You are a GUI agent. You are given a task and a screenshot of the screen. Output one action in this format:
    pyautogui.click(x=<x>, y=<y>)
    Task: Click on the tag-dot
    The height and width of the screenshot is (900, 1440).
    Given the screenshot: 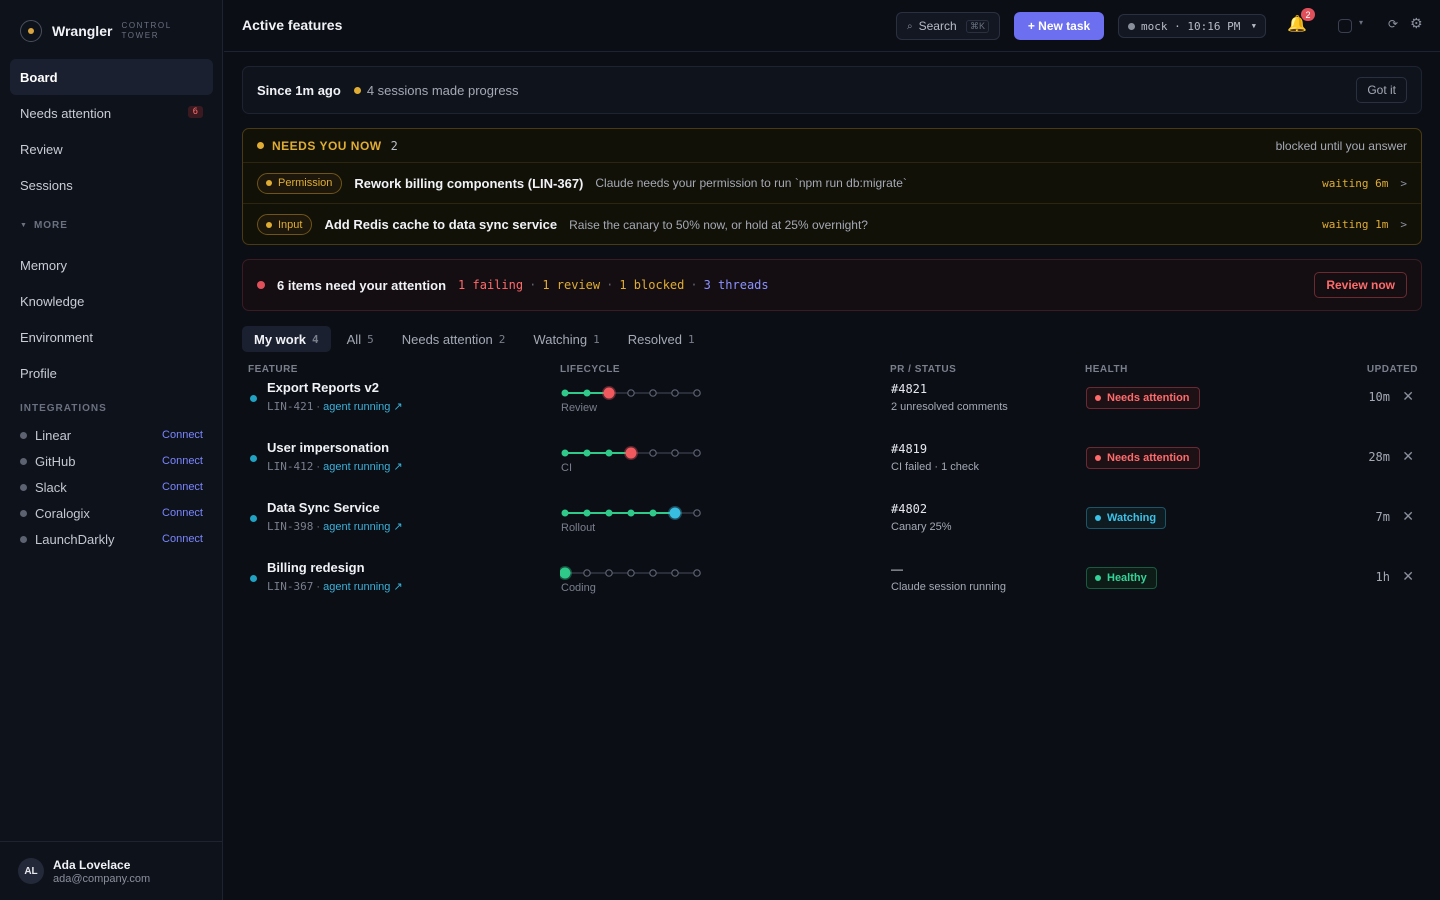 What is the action you would take?
    pyautogui.click(x=269, y=224)
    